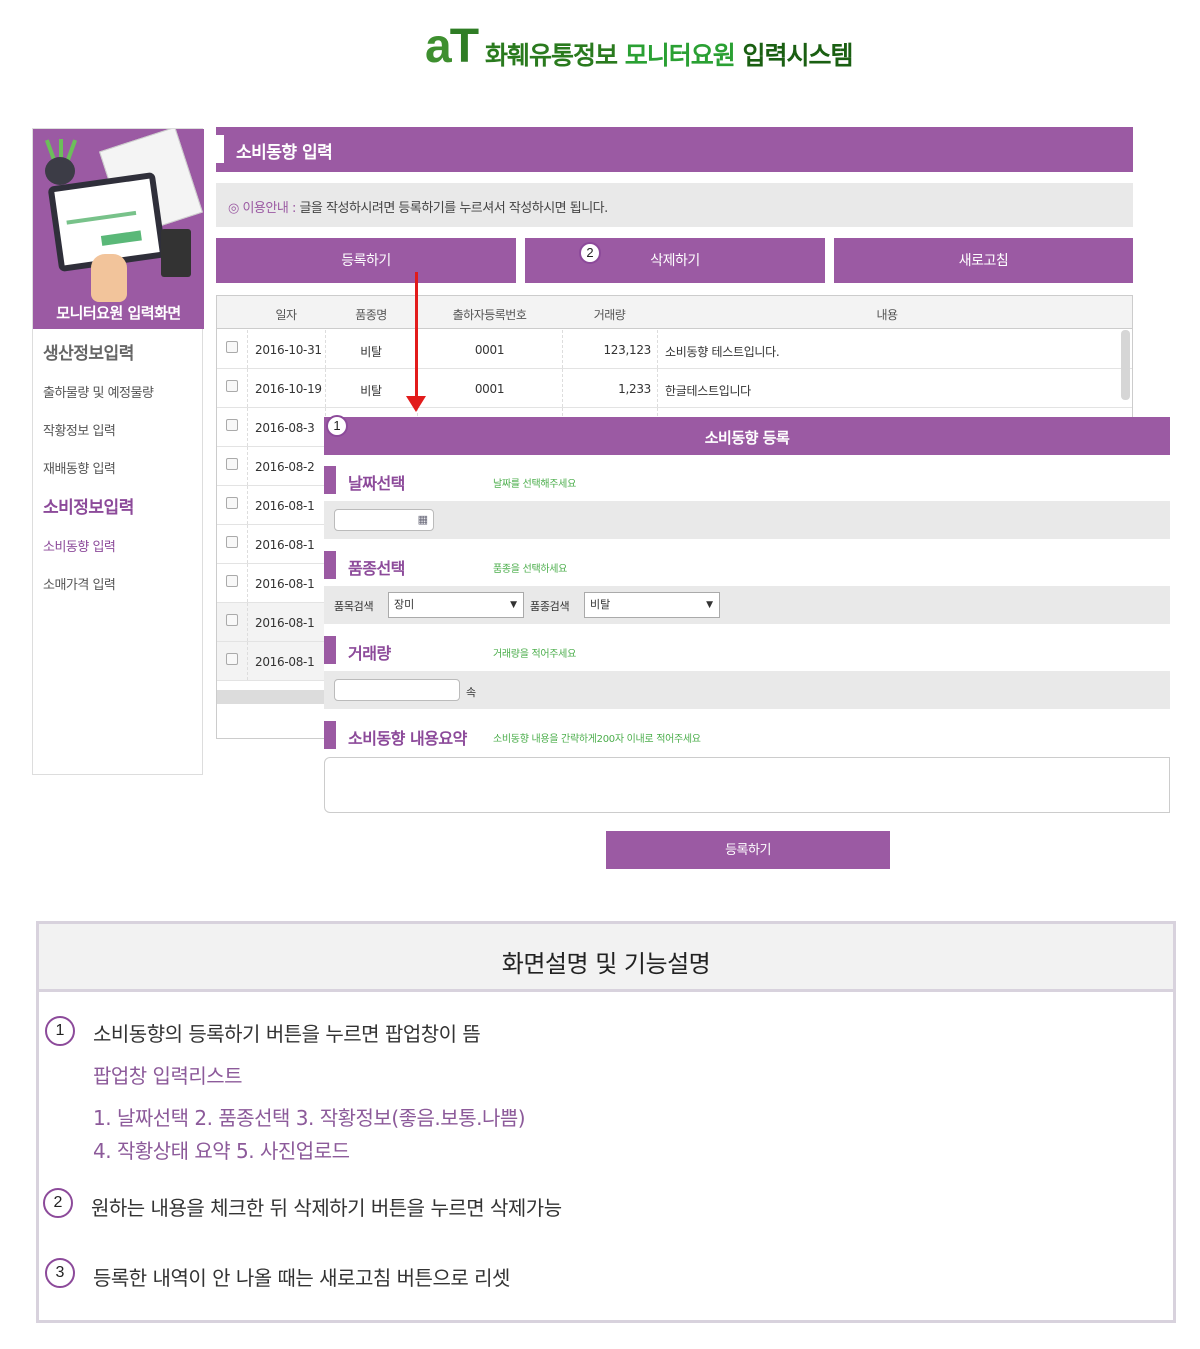 Image resolution: width=1200 pixels, height=1349 pixels. I want to click on cell-date: 2016-08-3, so click(285, 428).